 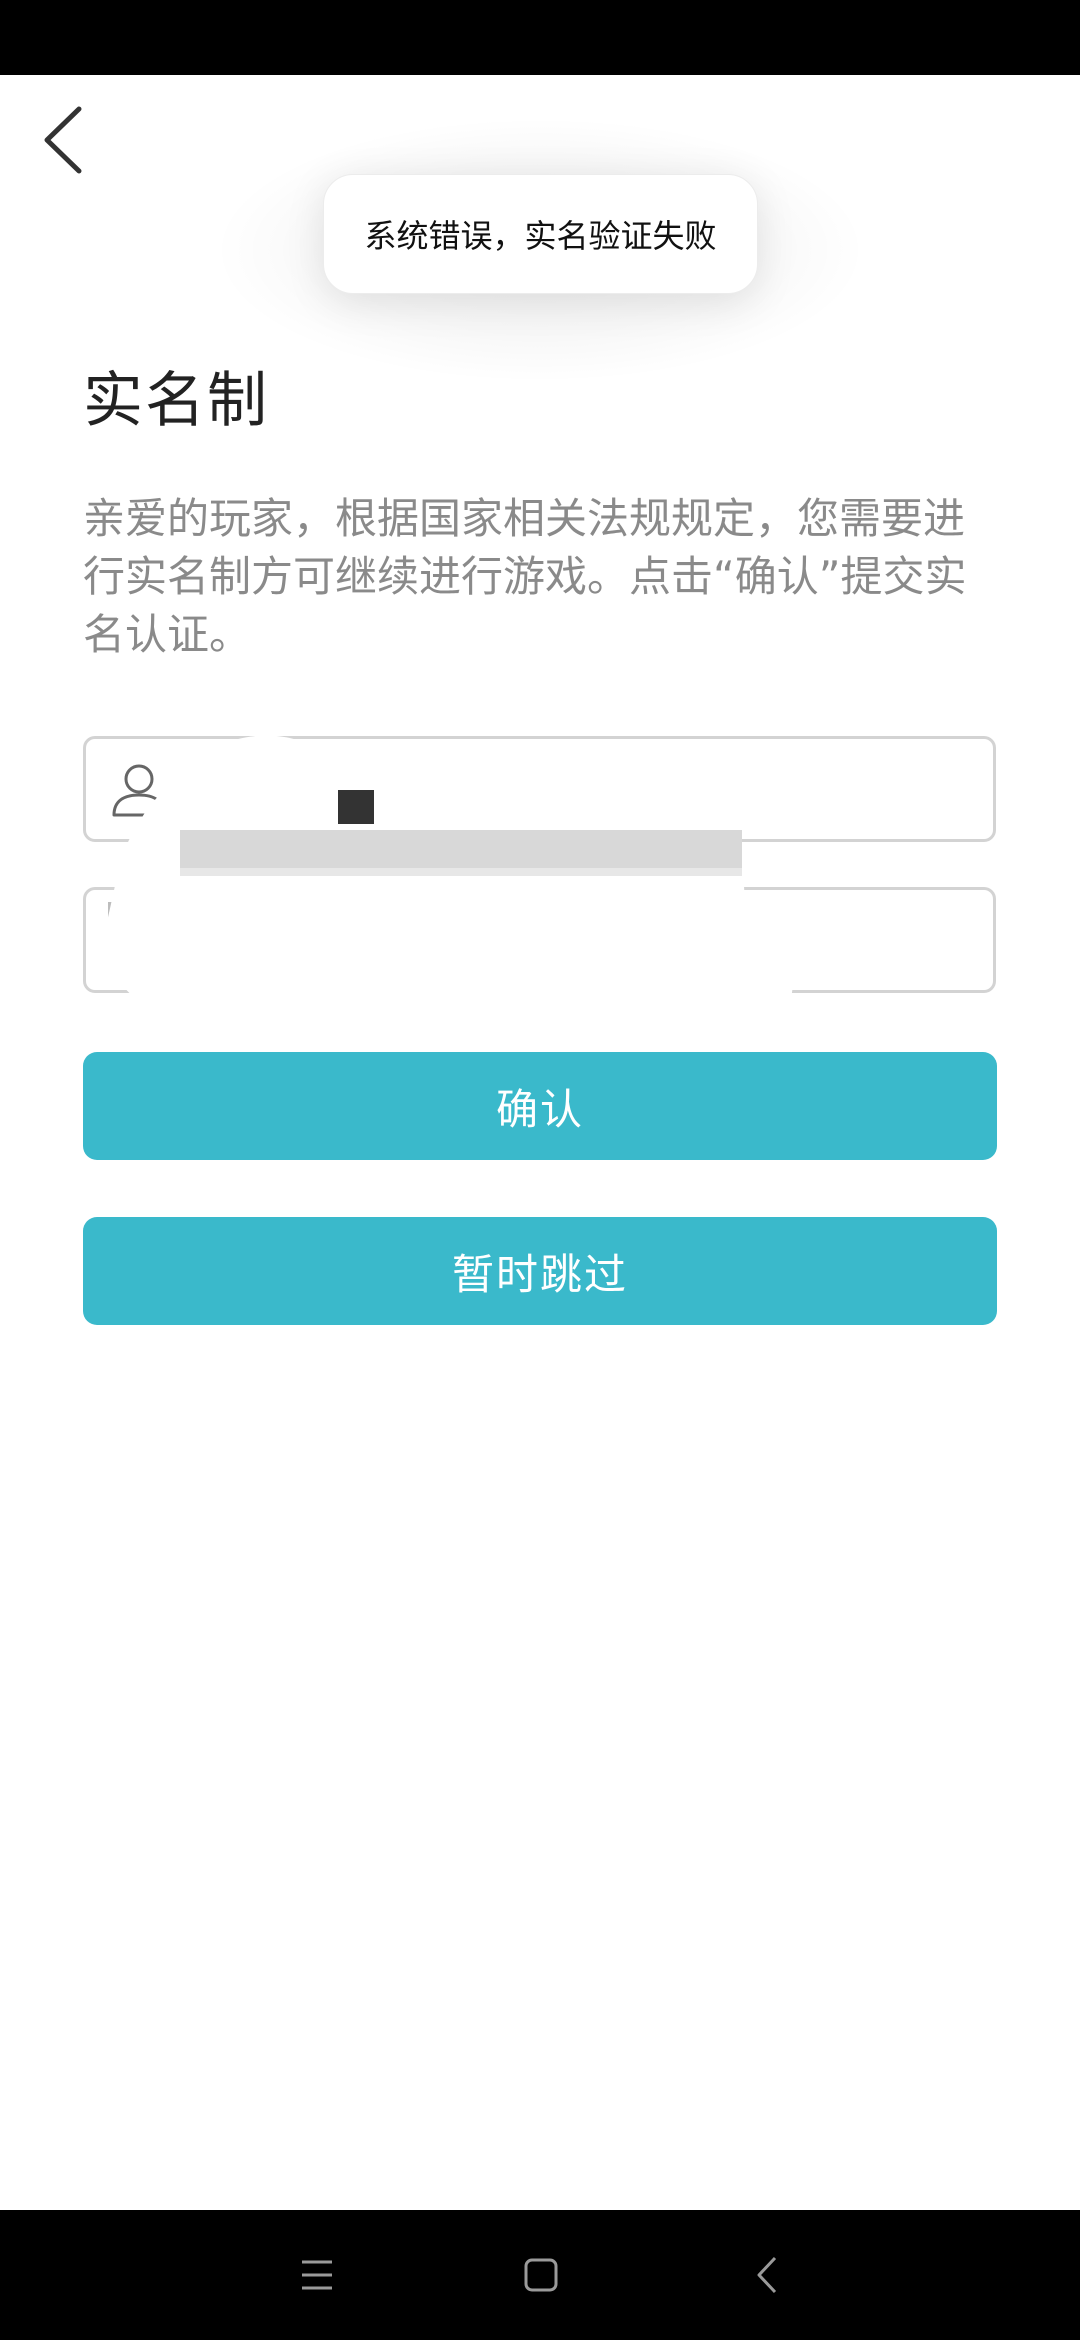 I want to click on confirm-button-label: 确认, so click(x=539, y=1109).